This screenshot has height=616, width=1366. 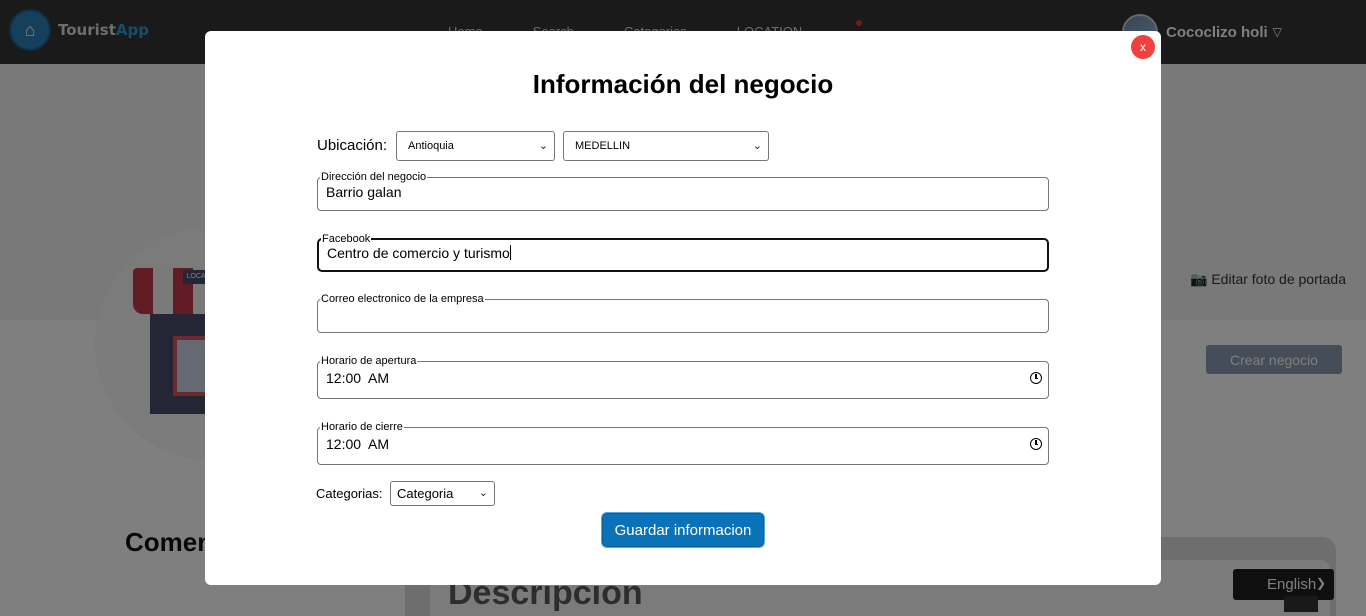 I want to click on modal-title: Información del negocio, so click(x=683, y=84).